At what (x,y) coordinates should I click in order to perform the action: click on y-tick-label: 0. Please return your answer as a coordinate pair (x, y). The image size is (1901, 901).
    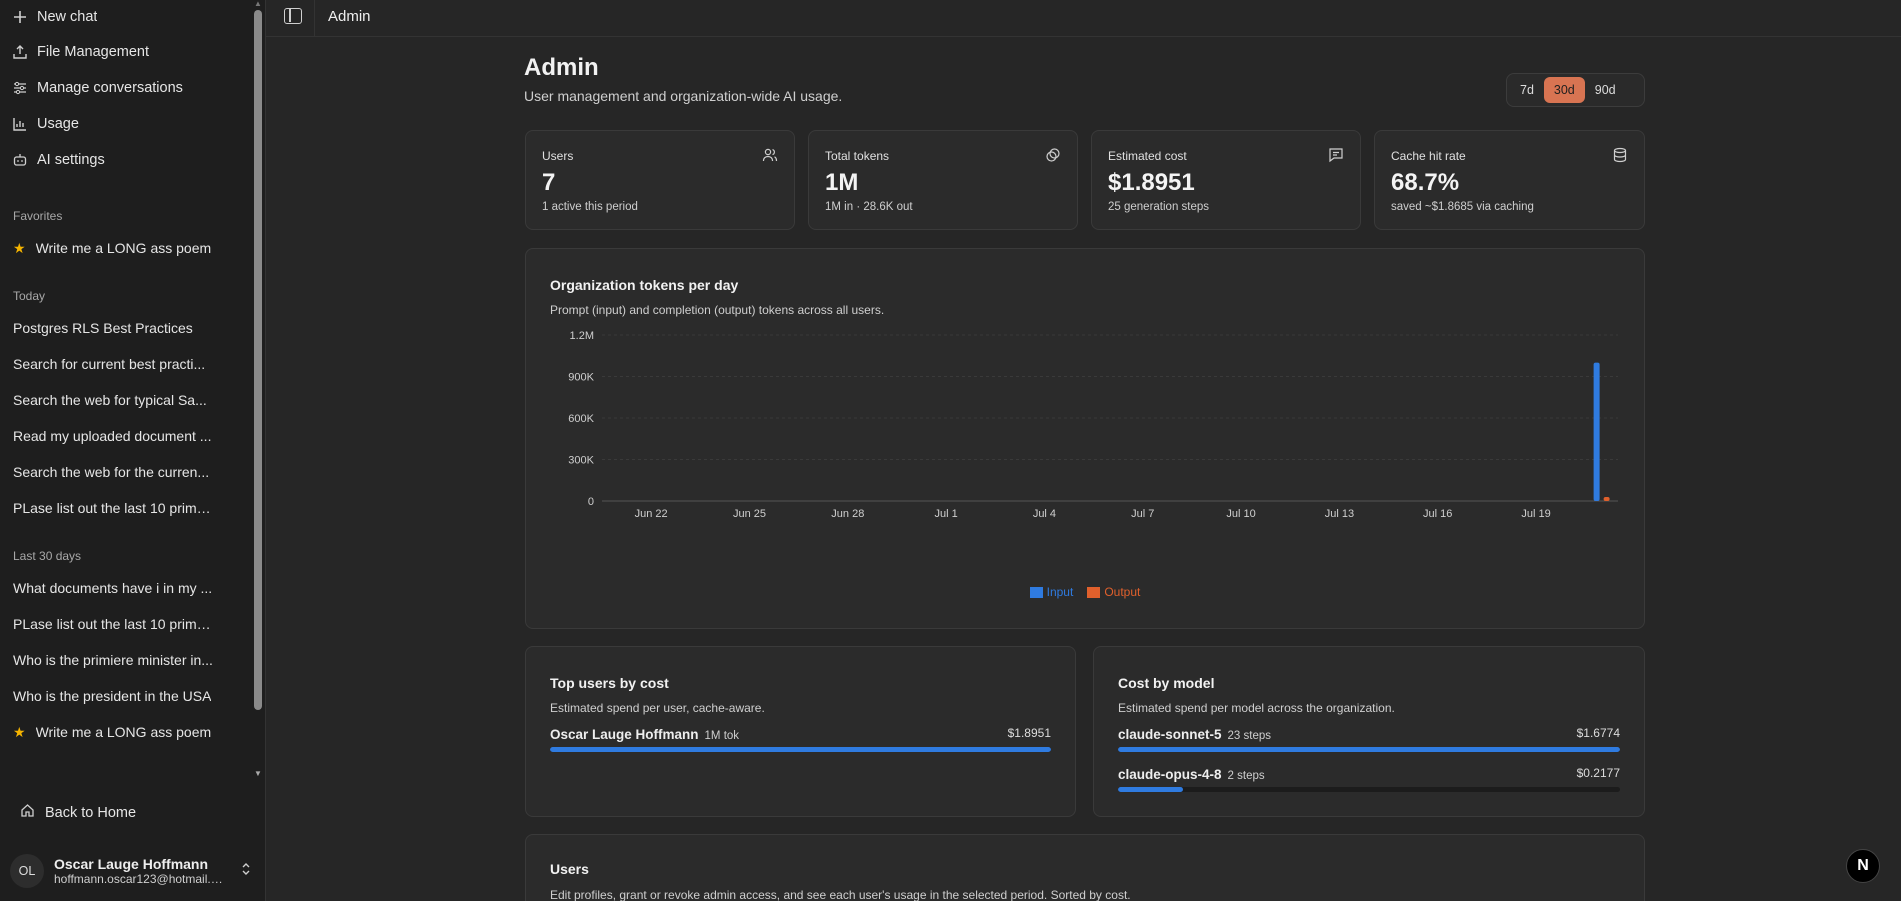
    Looking at the image, I should click on (591, 502).